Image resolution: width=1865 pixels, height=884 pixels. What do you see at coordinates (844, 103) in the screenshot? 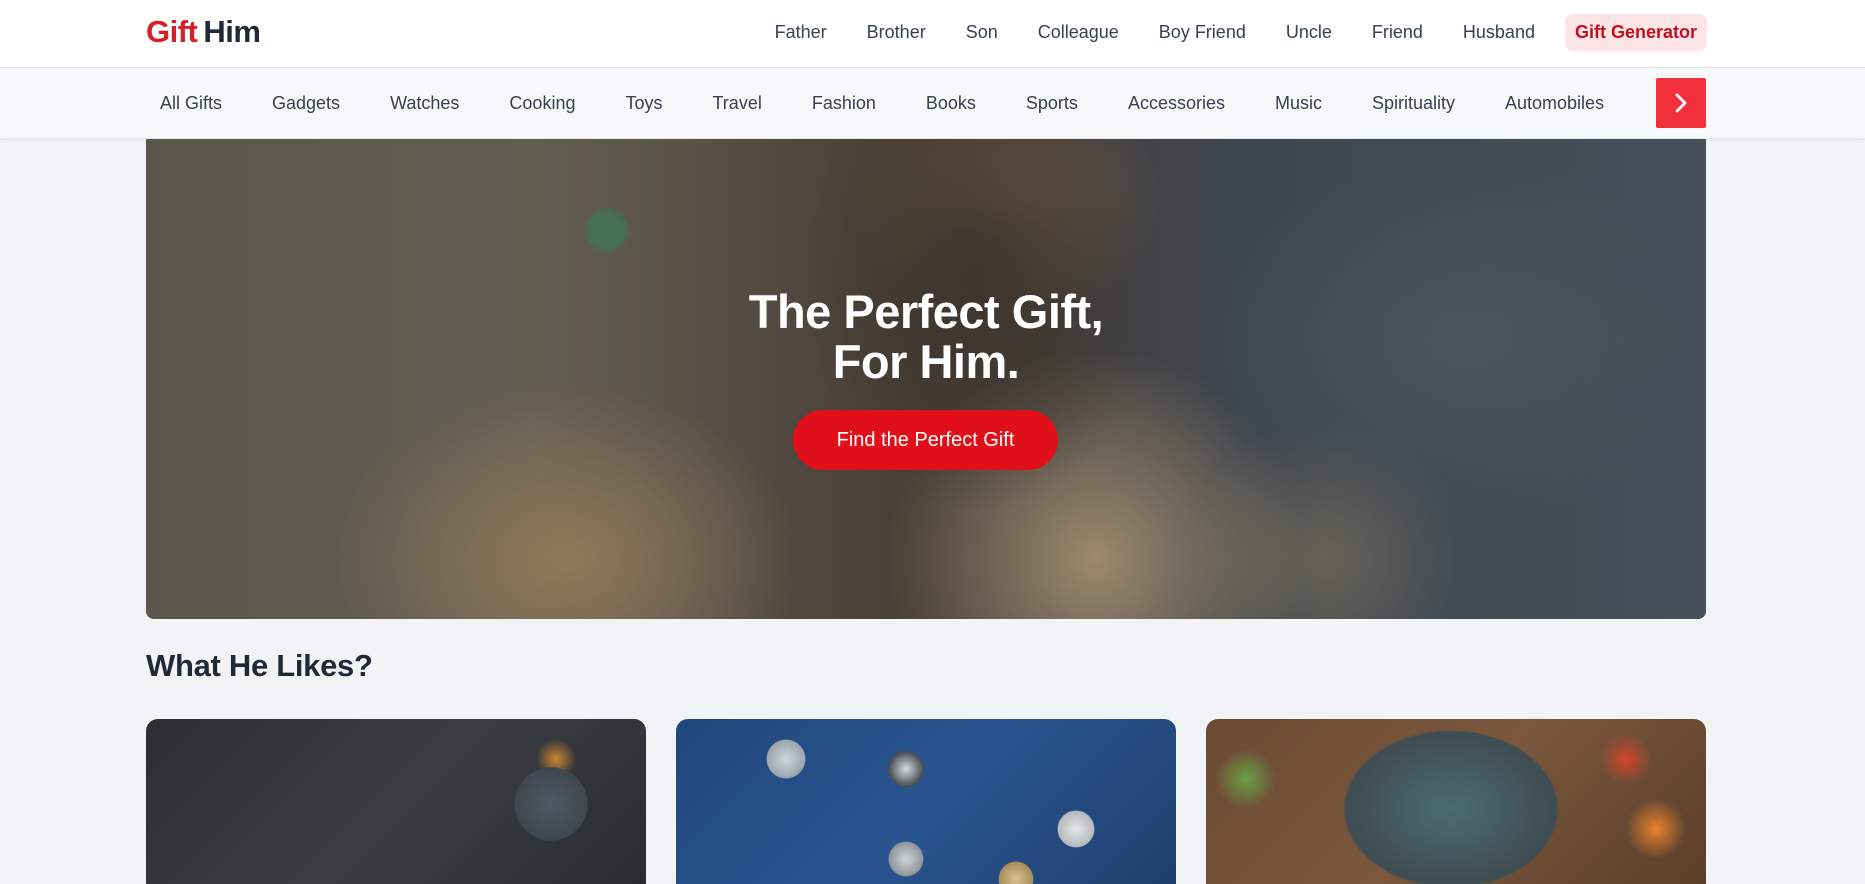
I see `category-fashion: Fashion` at bounding box center [844, 103].